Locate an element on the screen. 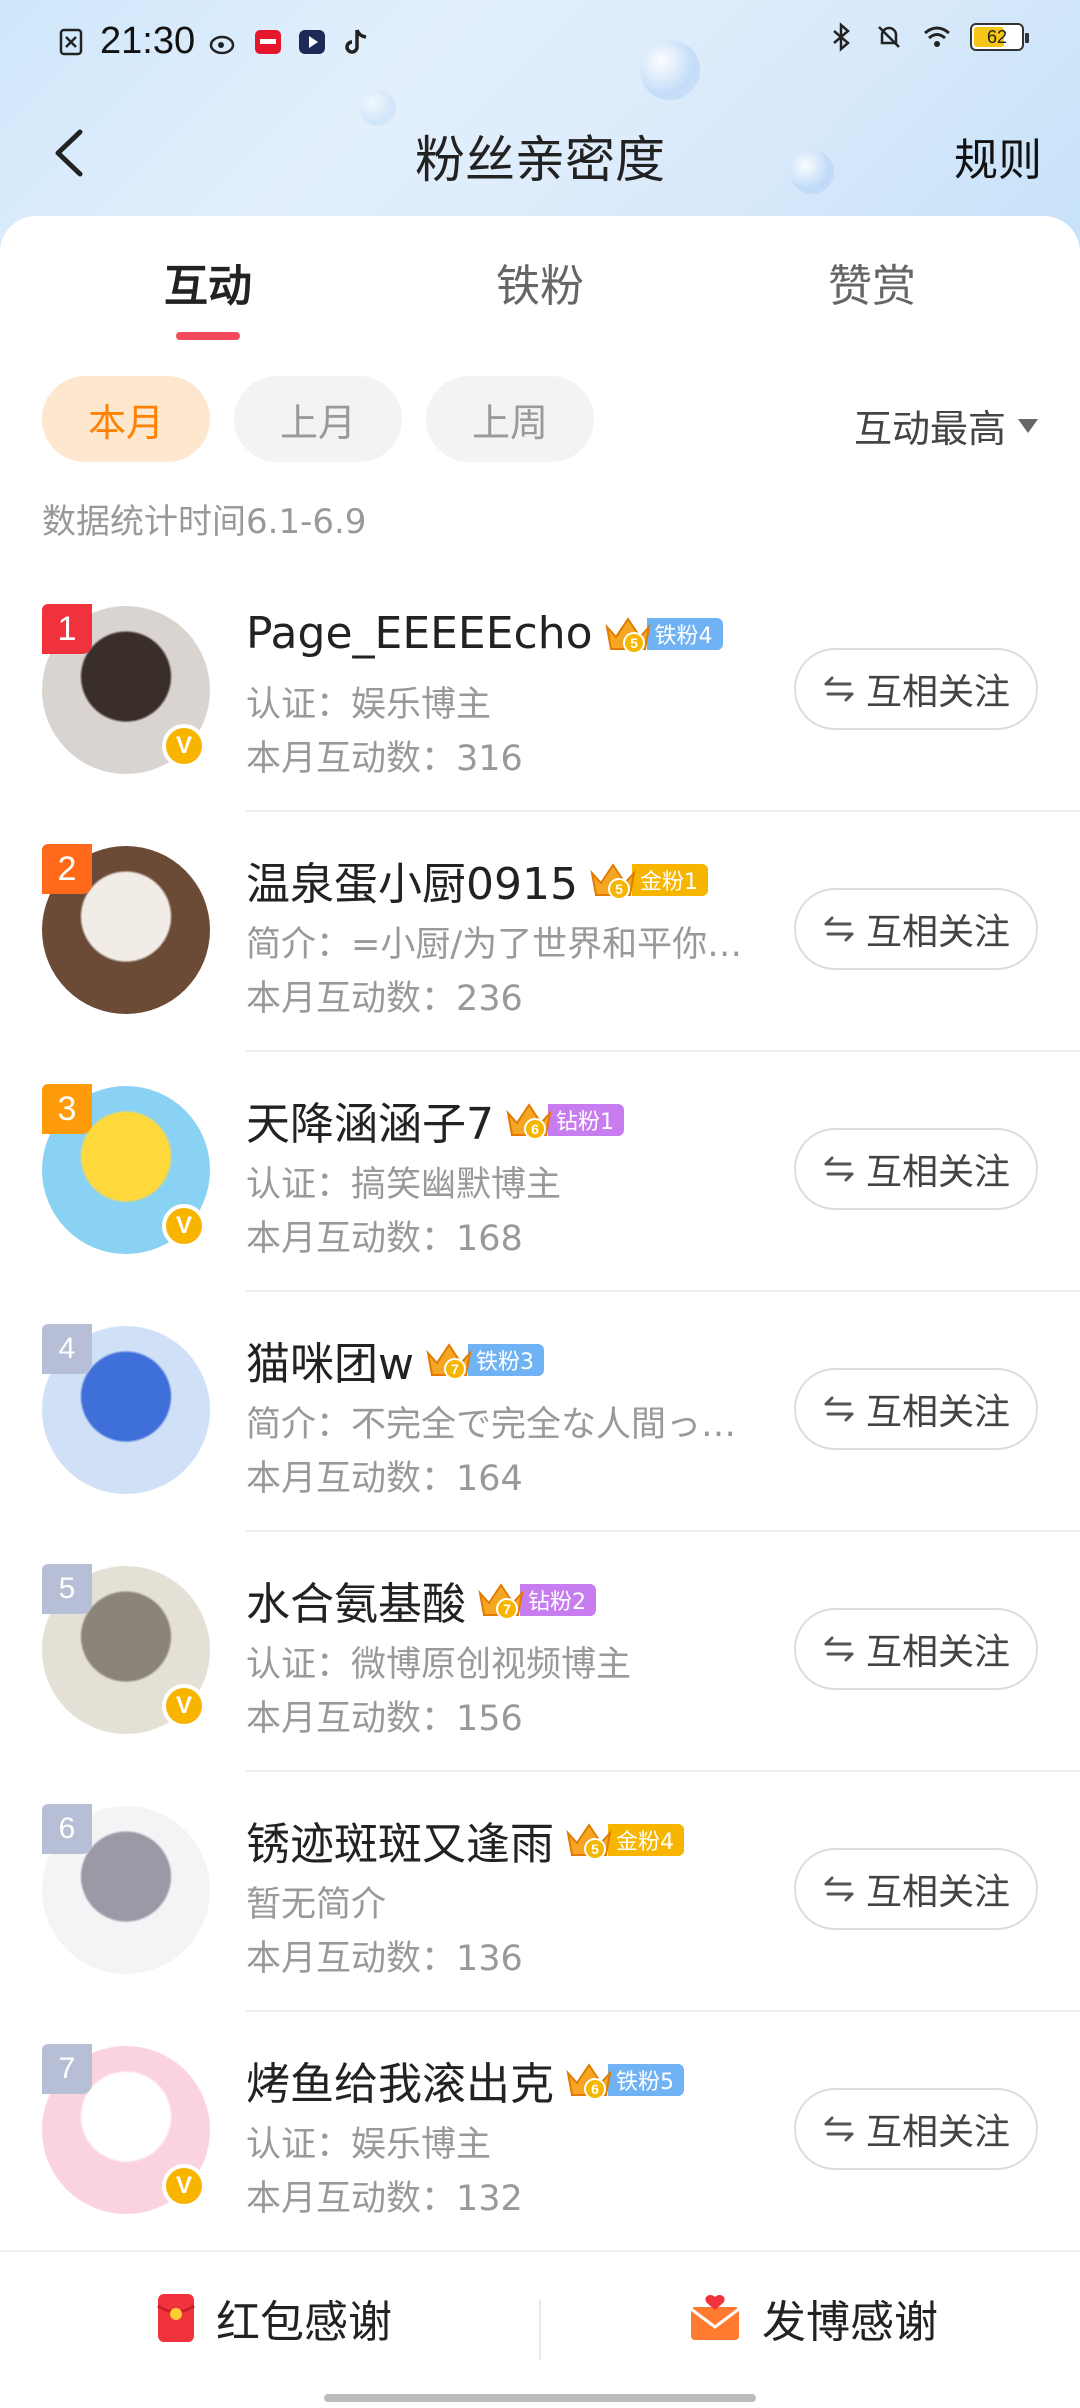 The image size is (1080, 2408). battery-indicator: 62 is located at coordinates (999, 37).